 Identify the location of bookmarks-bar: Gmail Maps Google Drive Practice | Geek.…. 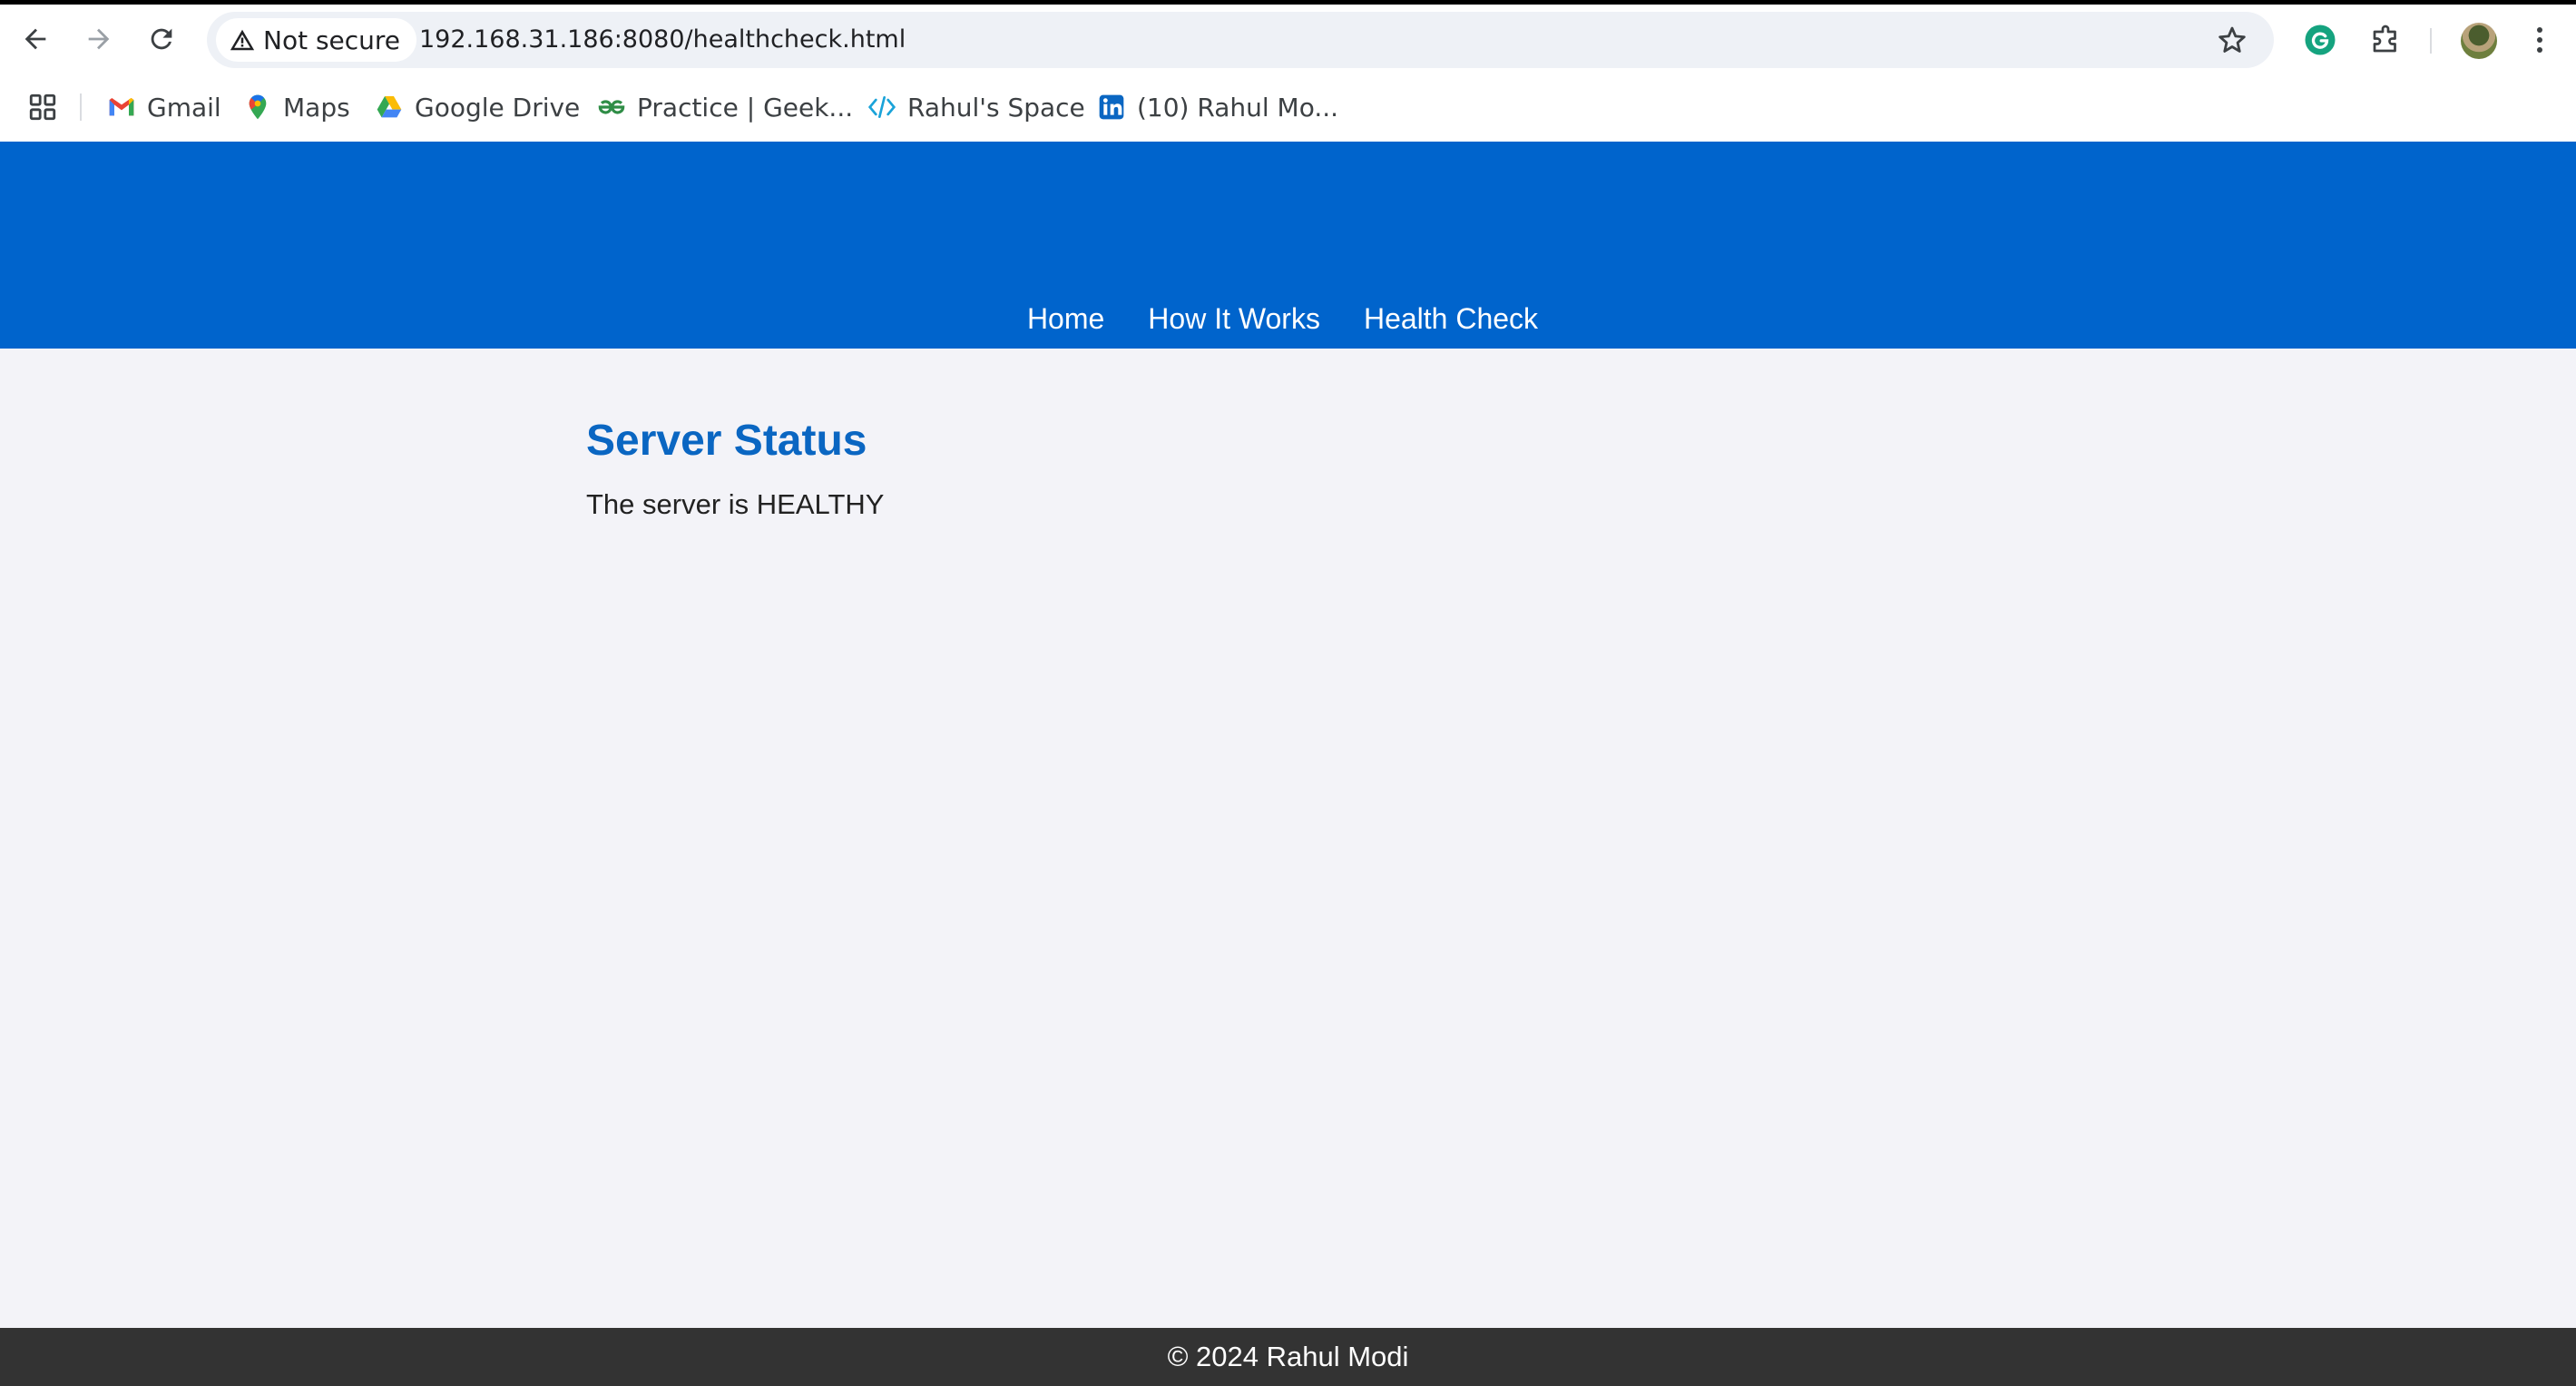
(1288, 108).